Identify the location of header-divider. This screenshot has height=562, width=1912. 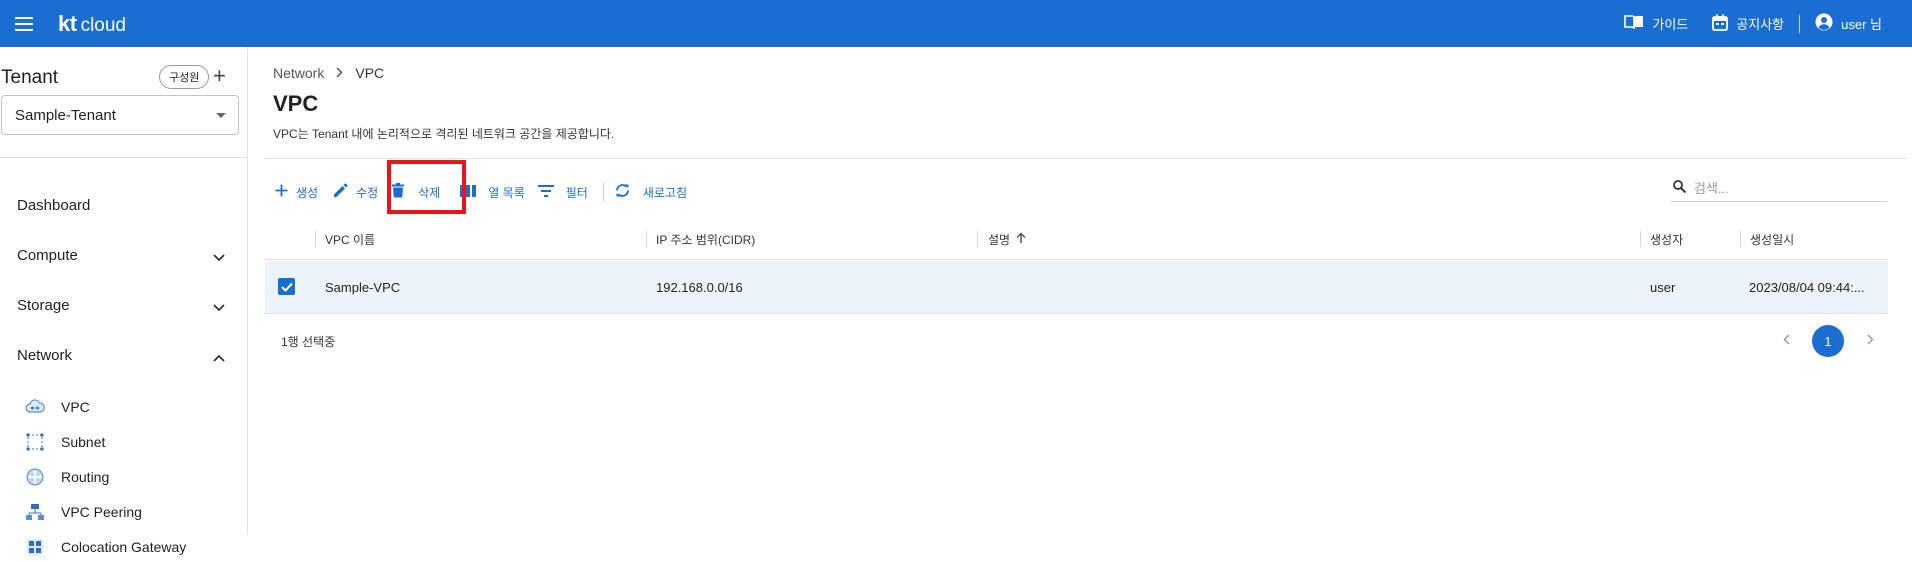
(1086, 158).